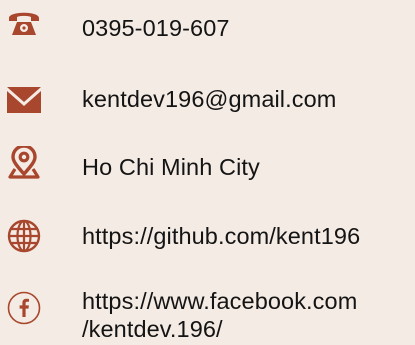 The height and width of the screenshot is (345, 415). I want to click on facebook-icon, so click(24, 308).